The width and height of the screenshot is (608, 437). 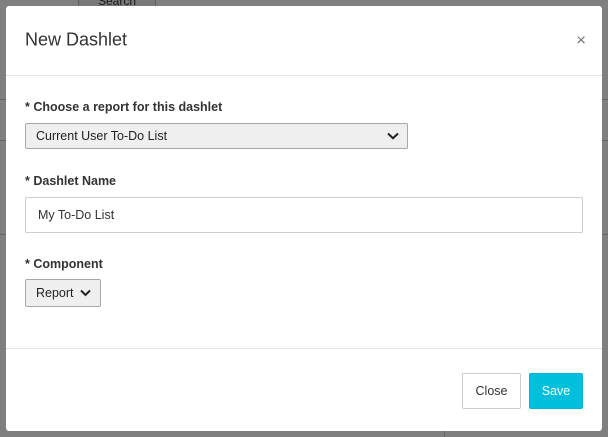 What do you see at coordinates (76, 215) in the screenshot?
I see `dashlet-name-value: My To-Do List` at bounding box center [76, 215].